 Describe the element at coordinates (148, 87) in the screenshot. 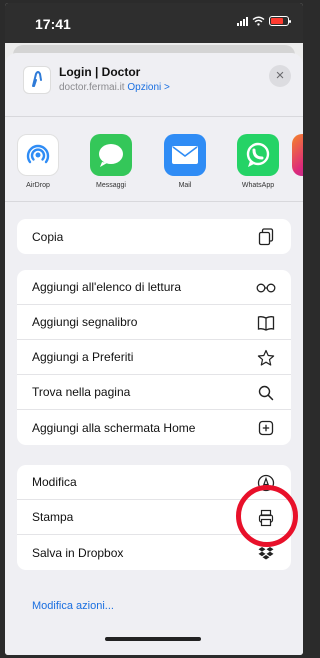

I see `options-link: Opzioni >` at that location.